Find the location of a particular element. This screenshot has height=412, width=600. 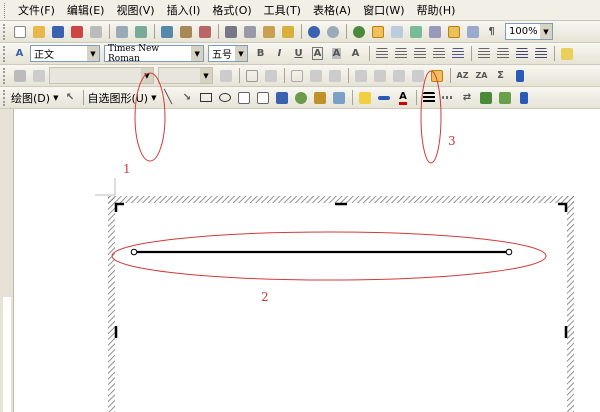

dictionary-icon is located at coordinates (204, 31).